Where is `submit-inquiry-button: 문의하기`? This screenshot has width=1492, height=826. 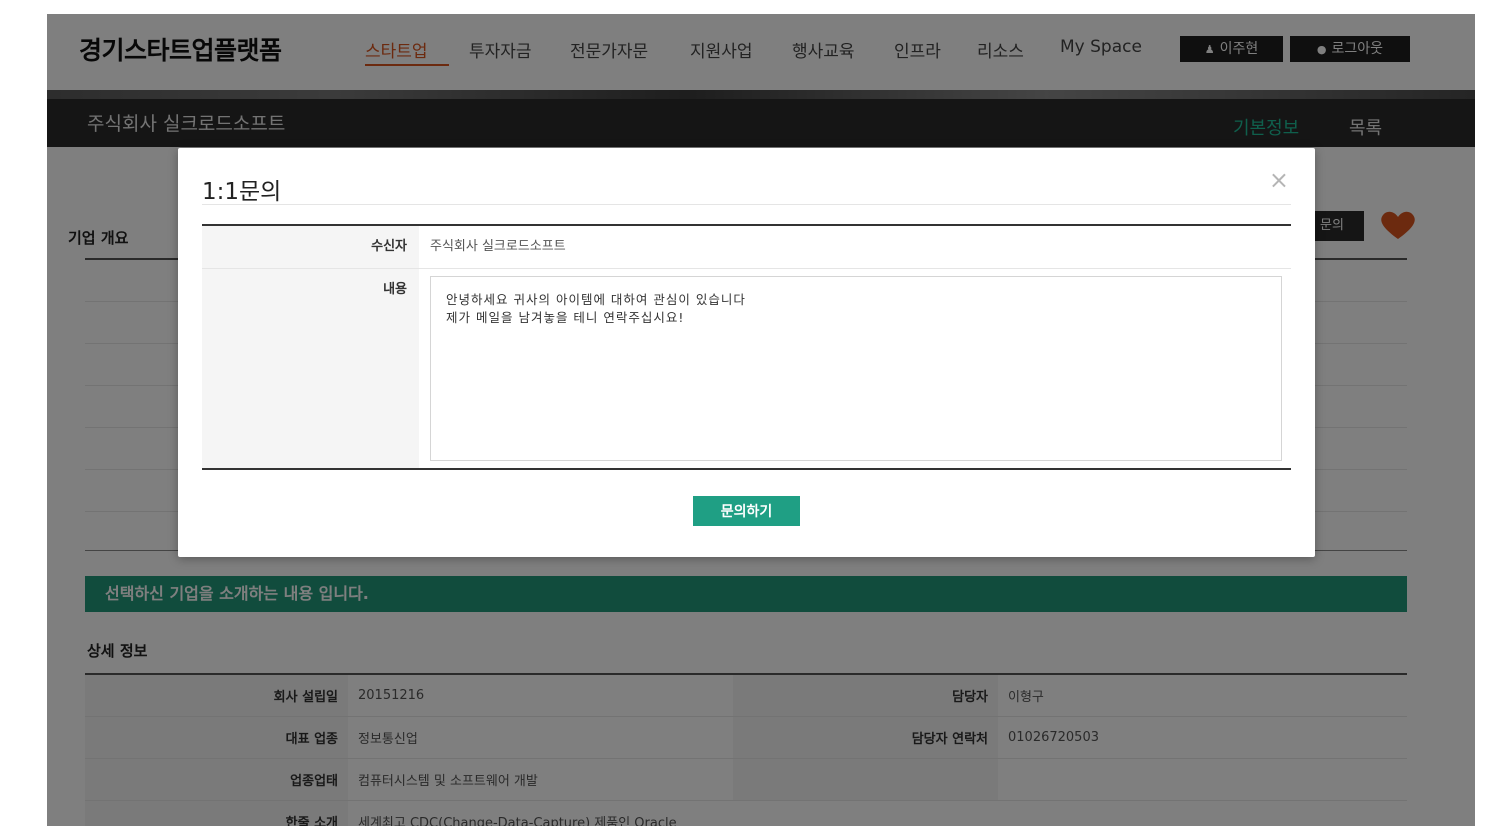 submit-inquiry-button: 문의하기 is located at coordinates (746, 511).